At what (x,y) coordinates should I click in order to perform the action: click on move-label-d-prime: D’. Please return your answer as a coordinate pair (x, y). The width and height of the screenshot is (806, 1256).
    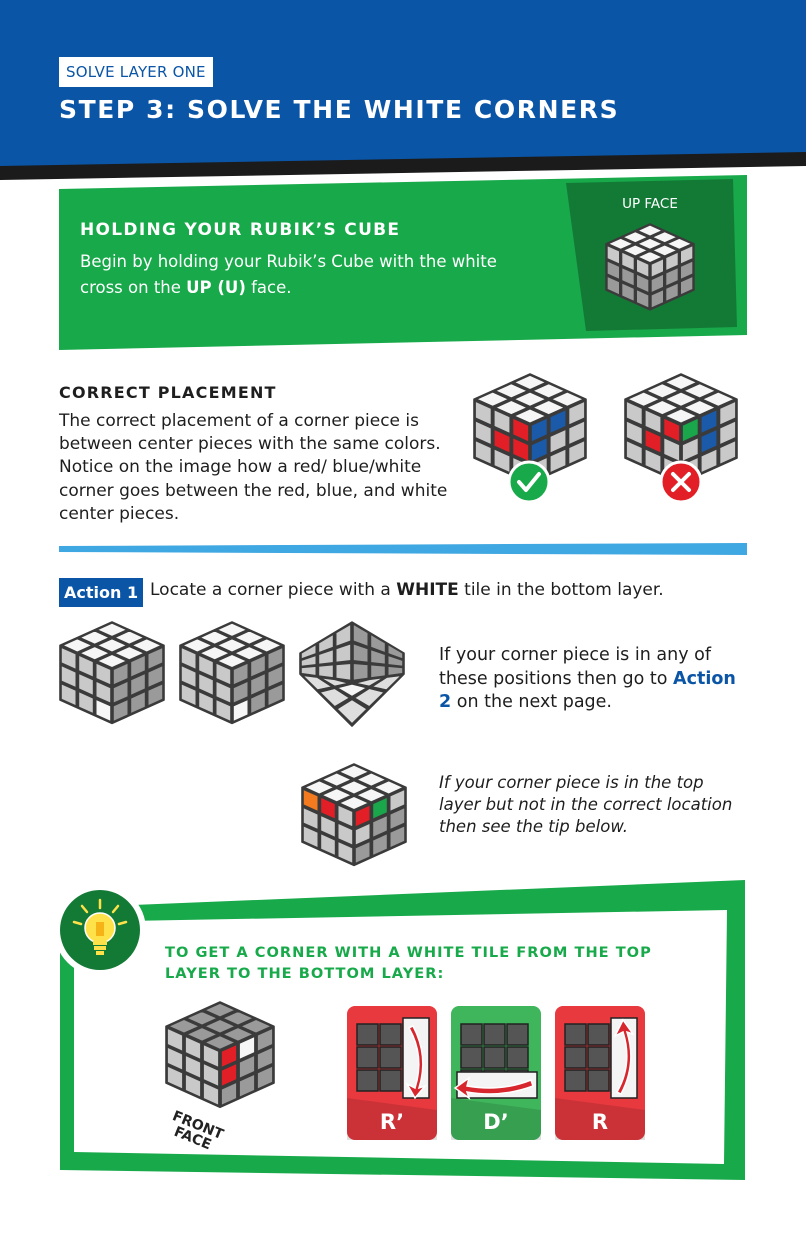
    Looking at the image, I should click on (496, 1122).